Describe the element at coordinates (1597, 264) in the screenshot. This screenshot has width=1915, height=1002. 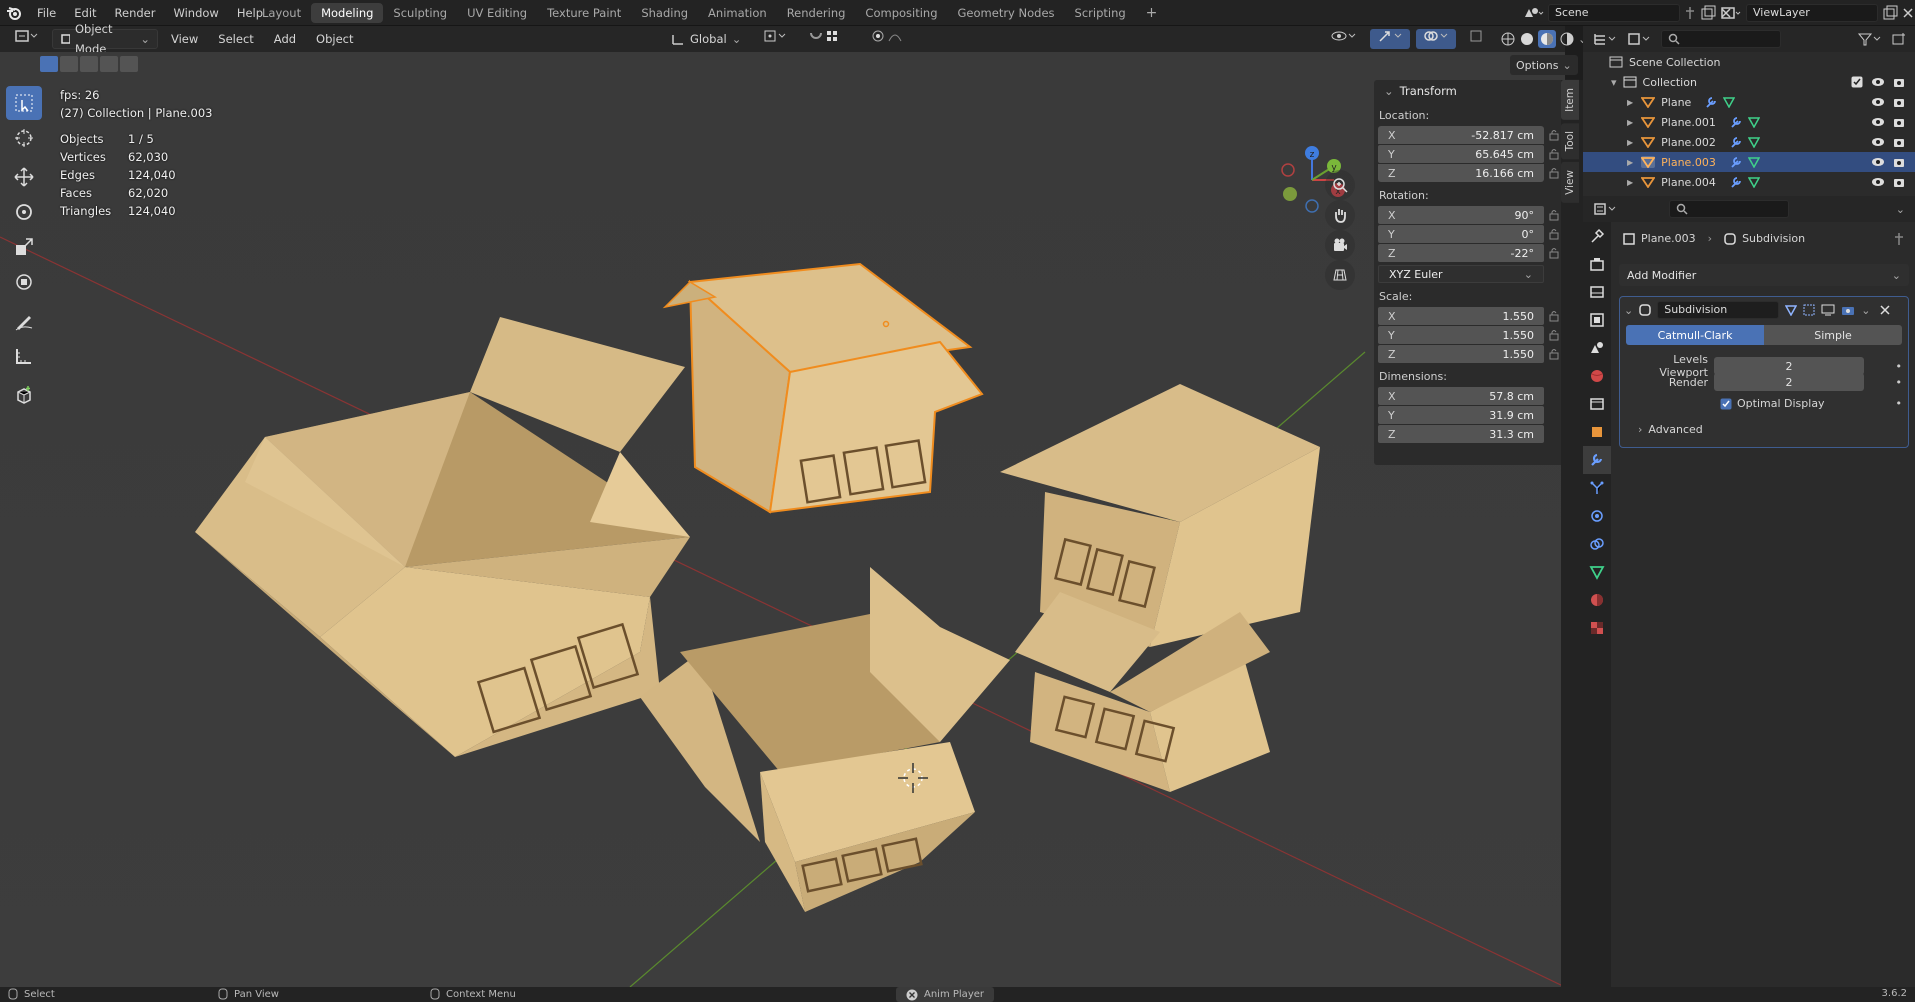
I see `render-tab-icon` at that location.